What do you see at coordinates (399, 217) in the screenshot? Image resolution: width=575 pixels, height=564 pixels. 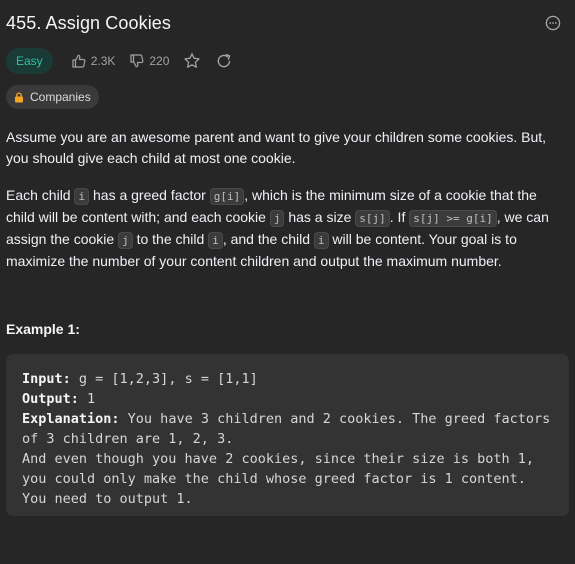 I see `text-span: . If` at bounding box center [399, 217].